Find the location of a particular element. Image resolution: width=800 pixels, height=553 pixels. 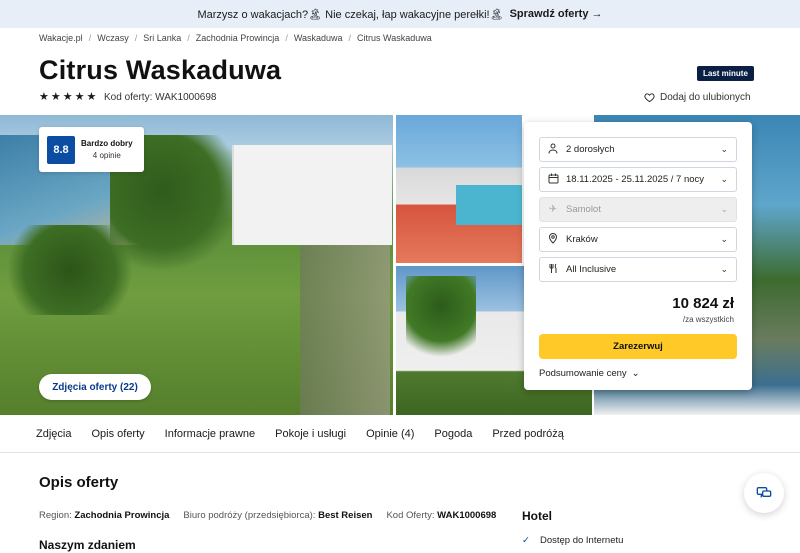

departure-select: Kraków ⌄ is located at coordinates (638, 239).